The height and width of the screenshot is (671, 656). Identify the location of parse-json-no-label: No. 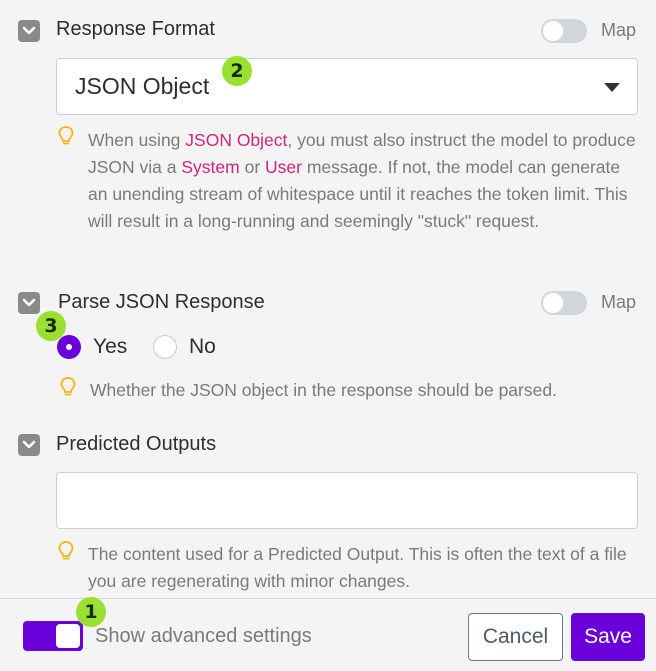
(202, 347).